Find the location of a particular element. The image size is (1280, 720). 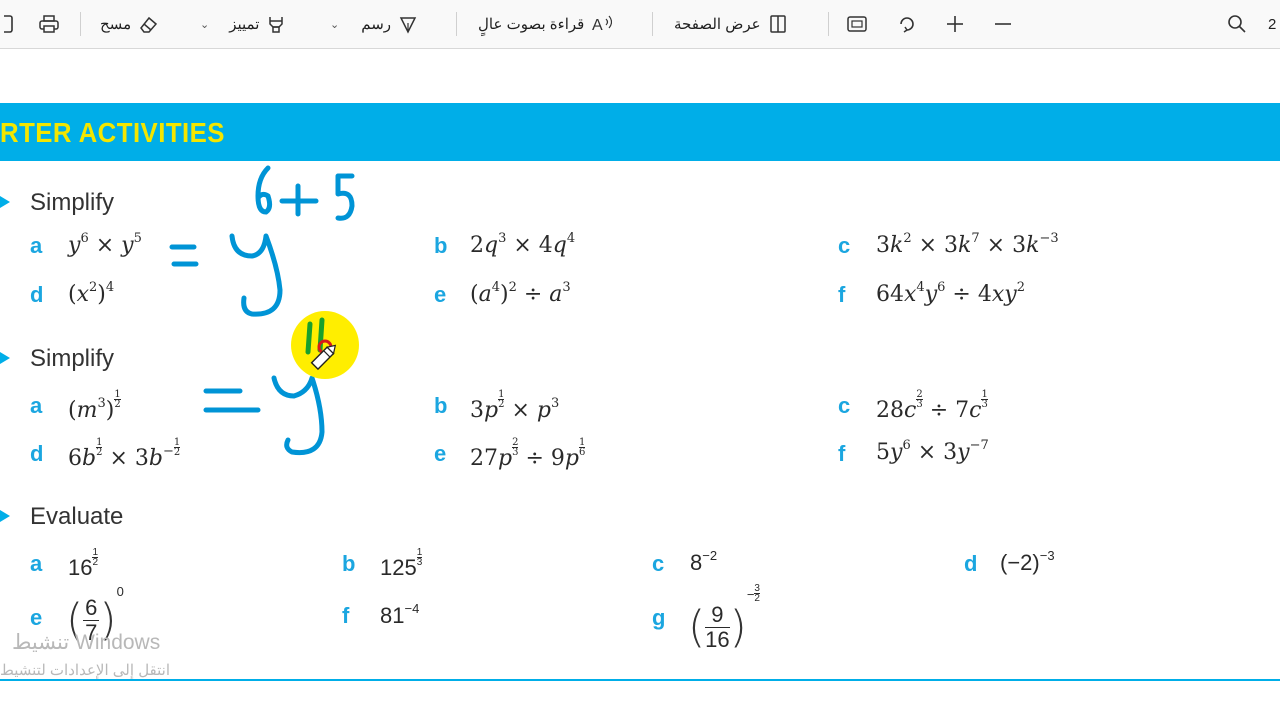

activation-watermark: تنشيط Windows is located at coordinates (86, 642).